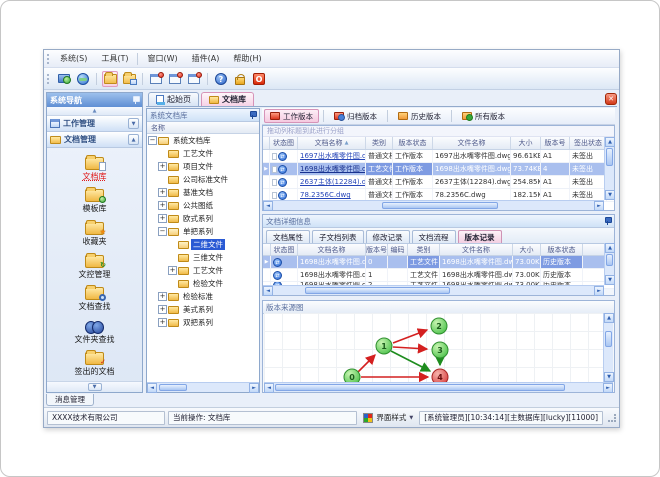 The height and width of the screenshot is (477, 660). Describe the element at coordinates (203, 296) in the screenshot. I see `tree-node: 检验标准` at that location.